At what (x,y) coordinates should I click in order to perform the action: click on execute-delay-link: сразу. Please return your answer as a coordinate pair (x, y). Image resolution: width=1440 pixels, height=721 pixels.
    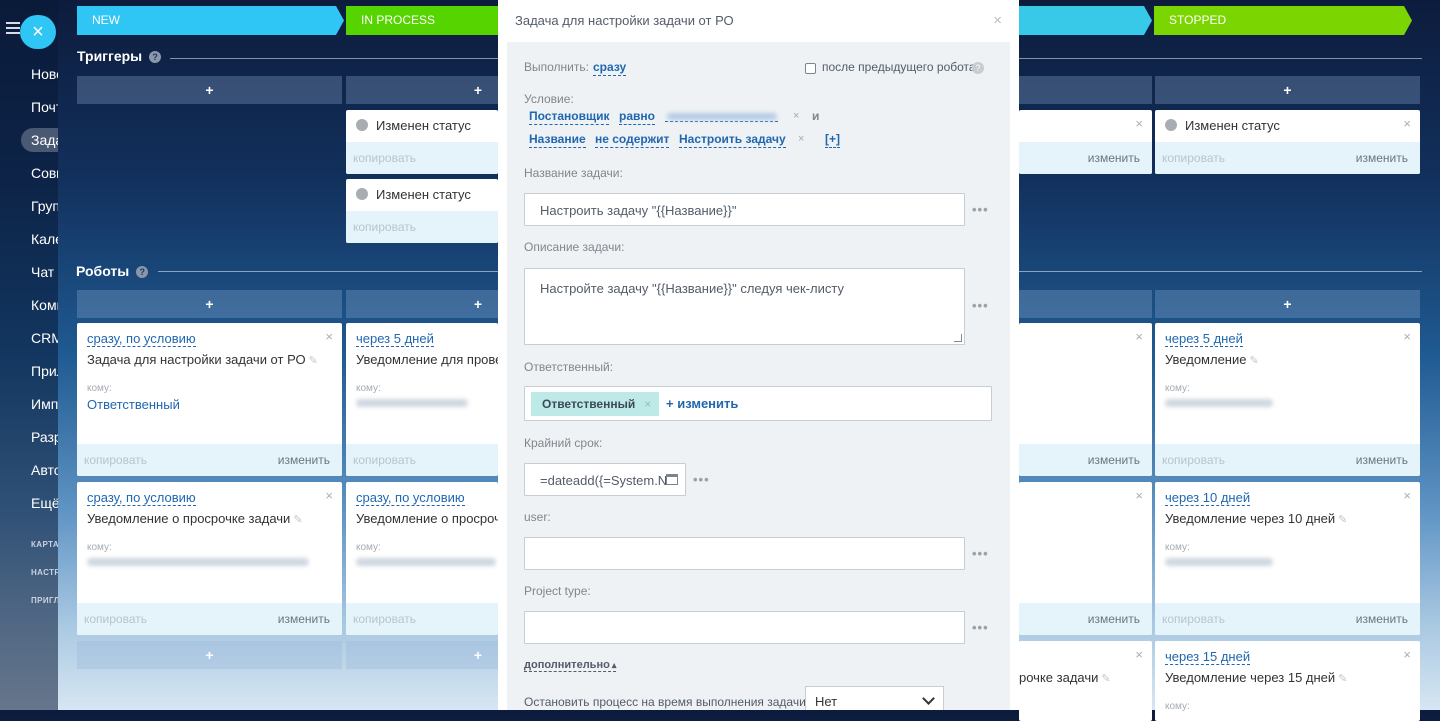
    Looking at the image, I should click on (610, 68).